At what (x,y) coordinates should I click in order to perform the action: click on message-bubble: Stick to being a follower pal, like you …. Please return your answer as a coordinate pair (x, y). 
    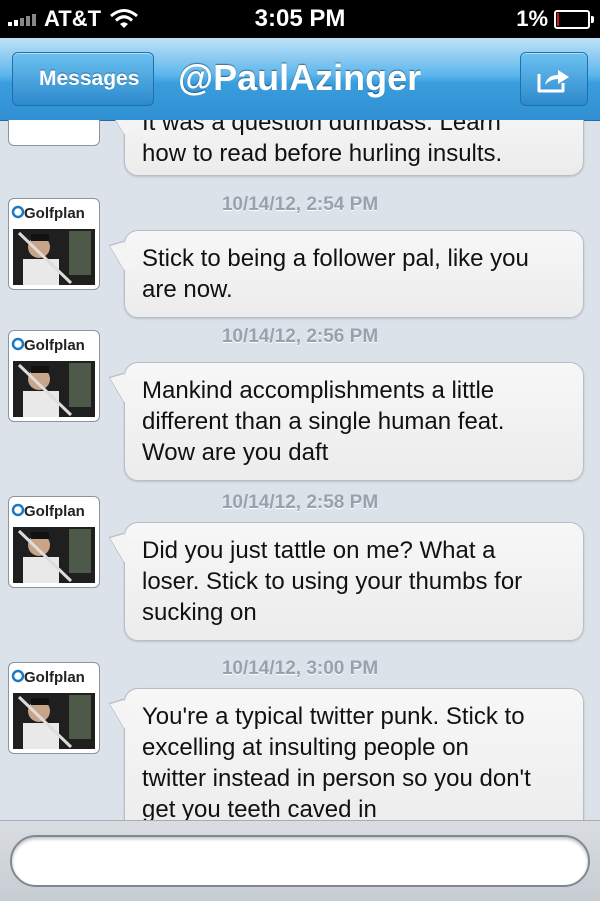
    Looking at the image, I should click on (354, 274).